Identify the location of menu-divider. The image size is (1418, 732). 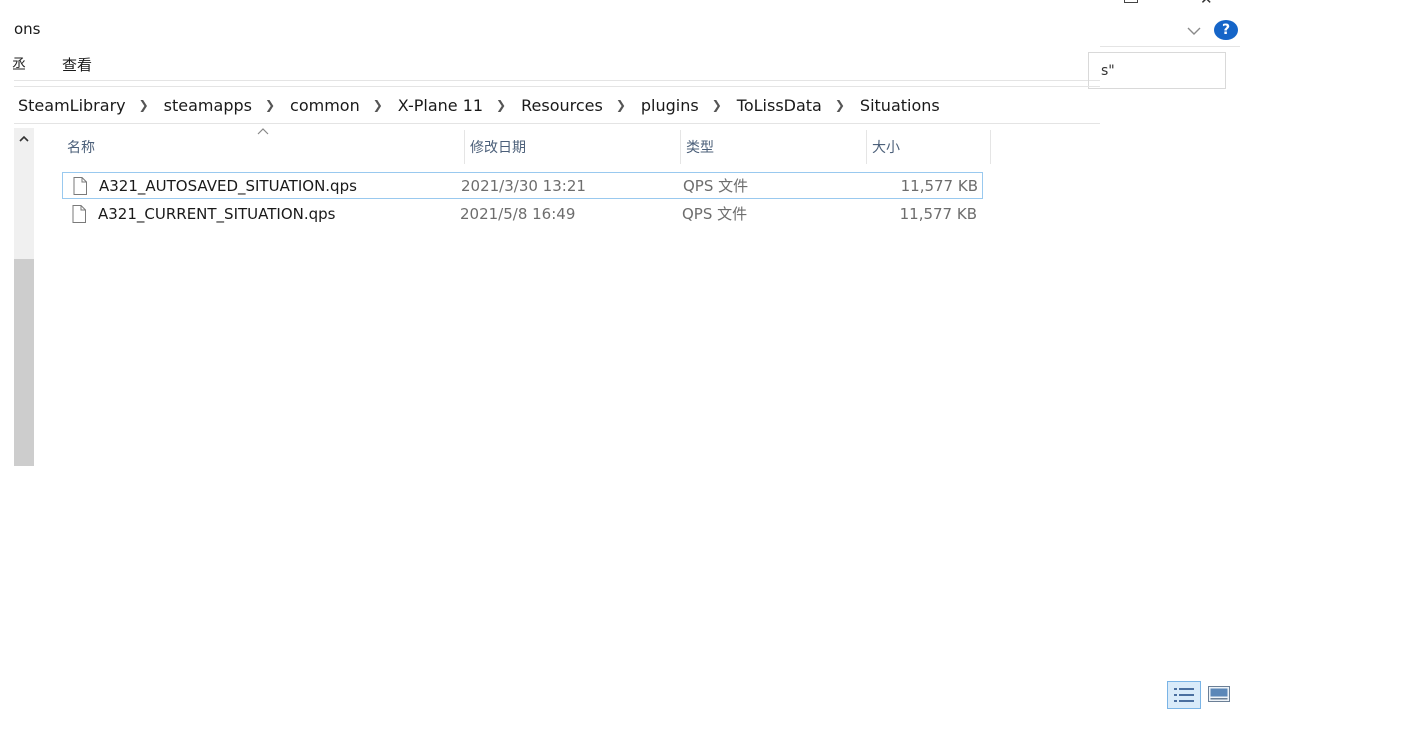
(557, 80).